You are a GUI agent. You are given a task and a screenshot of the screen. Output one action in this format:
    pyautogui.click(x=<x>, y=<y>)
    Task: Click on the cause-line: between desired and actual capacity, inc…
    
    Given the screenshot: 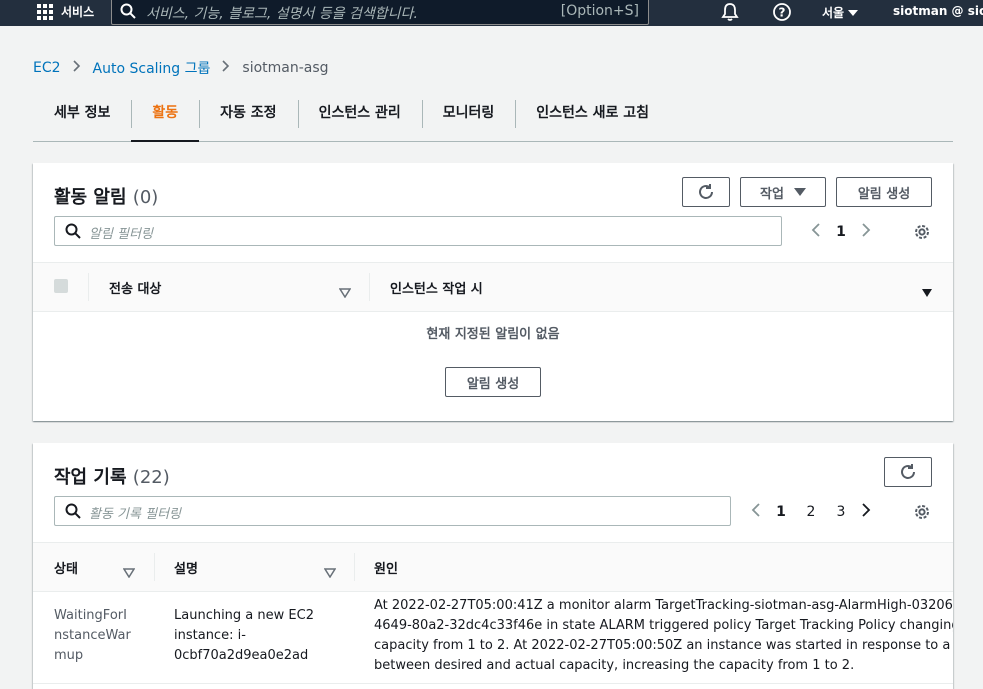 What is the action you would take?
    pyautogui.click(x=614, y=665)
    